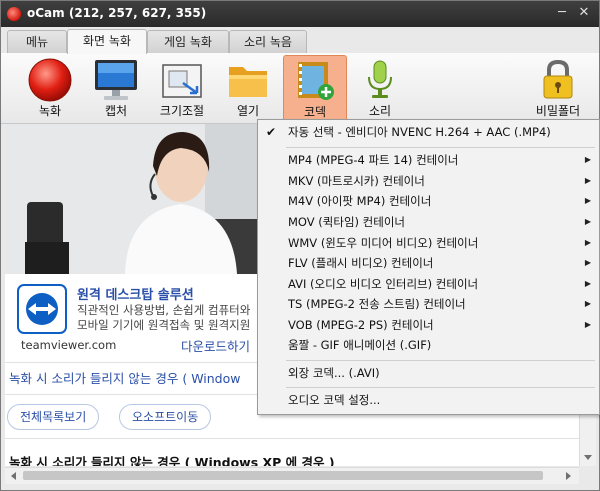 The height and width of the screenshot is (491, 600). I want to click on record-label: 녹화, so click(50, 111).